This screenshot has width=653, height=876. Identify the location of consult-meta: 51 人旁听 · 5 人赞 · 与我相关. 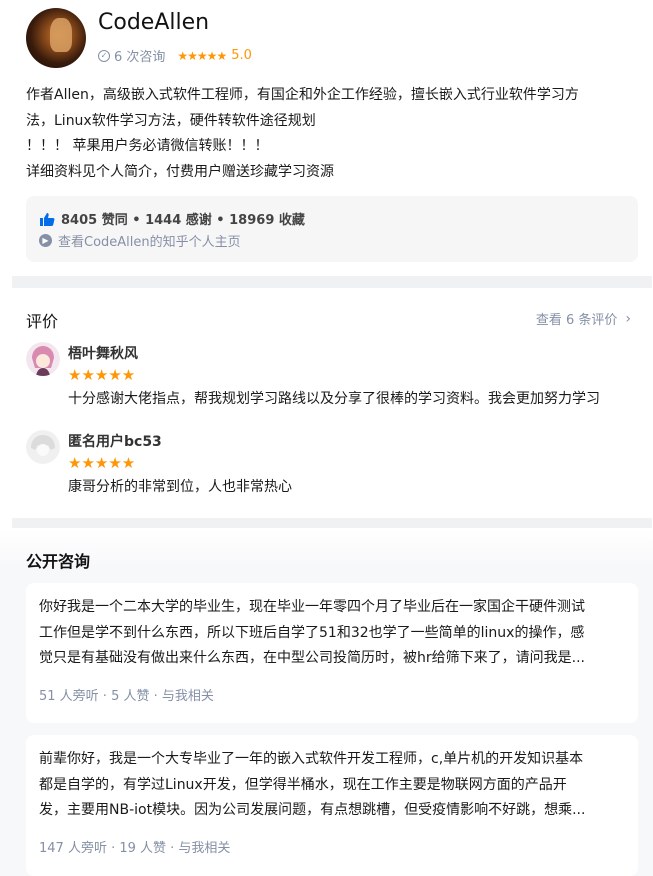
(126, 696).